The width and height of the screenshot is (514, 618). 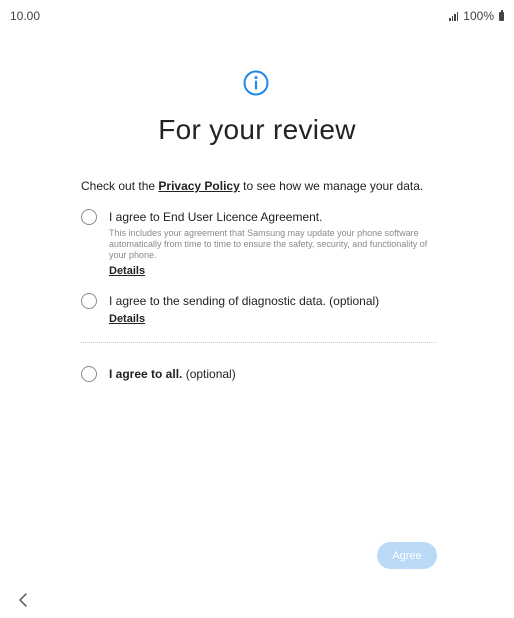 What do you see at coordinates (407, 555) in the screenshot?
I see `agree-button: Agree` at bounding box center [407, 555].